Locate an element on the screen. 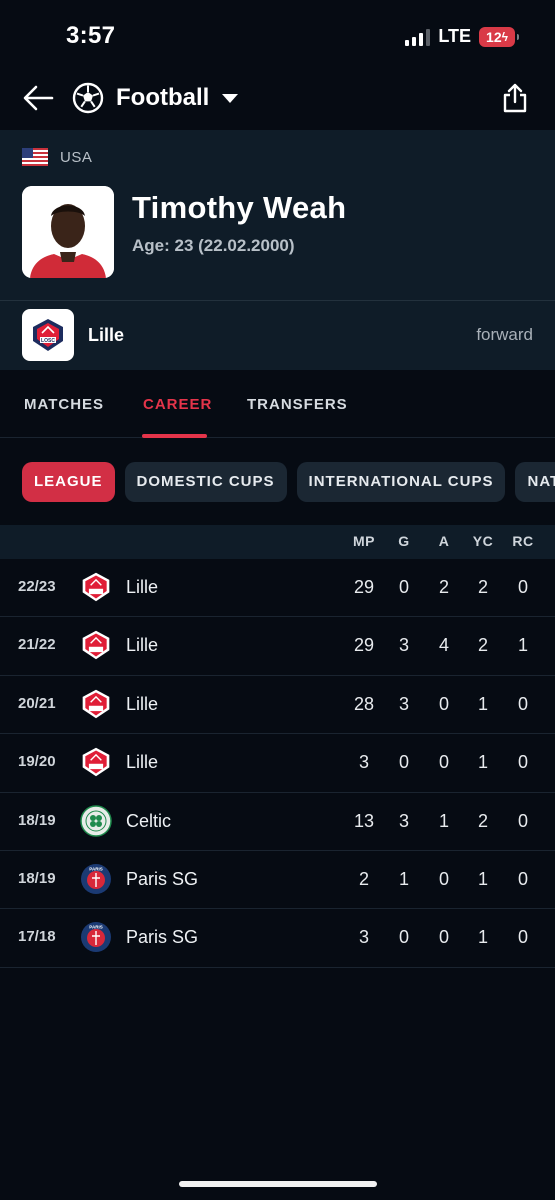 This screenshot has width=555, height=1200. table-row: 21/22 Lille 29 3 4 2 1 is located at coordinates (277, 646).